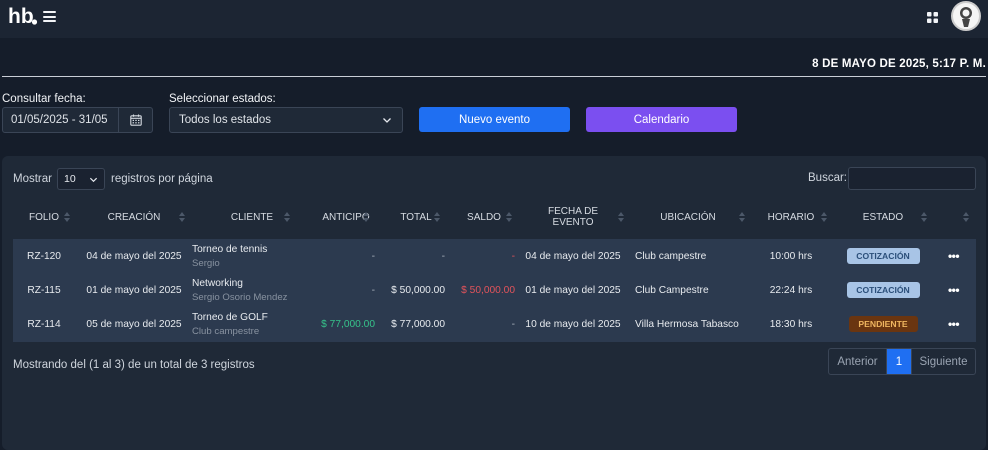  I want to click on client-contact: Sergio Osorio Mendez, so click(240, 297).